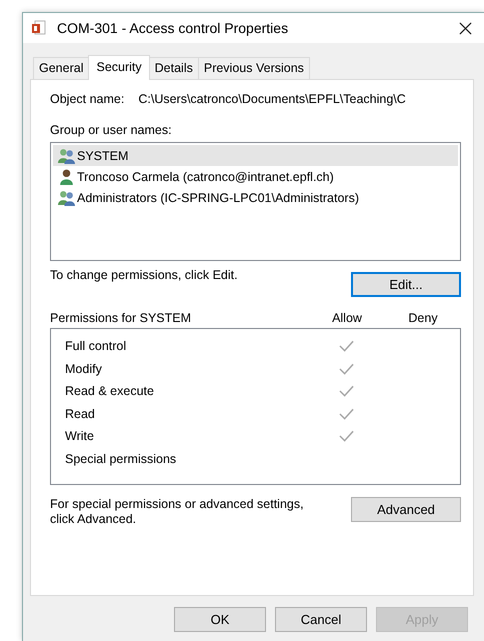 Image resolution: width=484 pixels, height=641 pixels. I want to click on advanced-hint: For special permissions or advanced settings, click Advanced., so click(177, 512).